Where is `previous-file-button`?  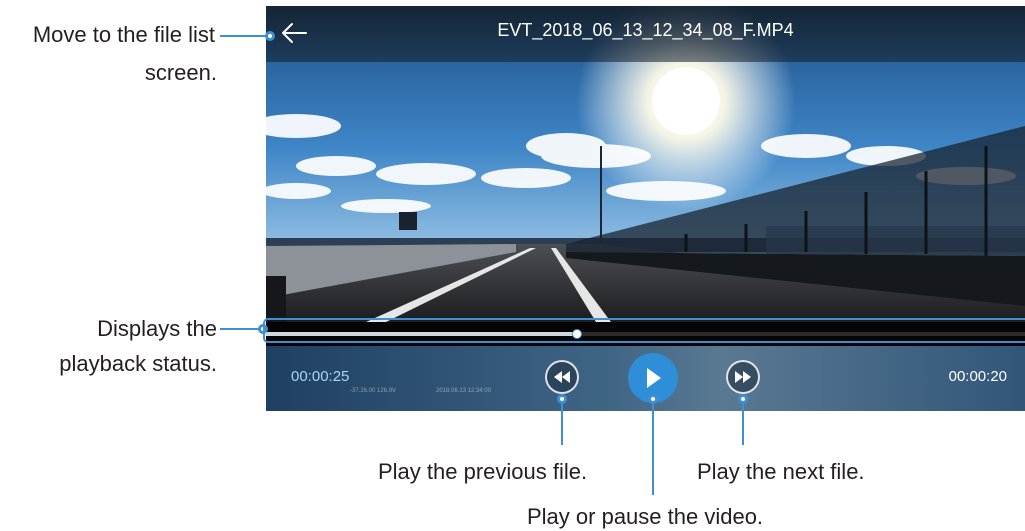 previous-file-button is located at coordinates (562, 377).